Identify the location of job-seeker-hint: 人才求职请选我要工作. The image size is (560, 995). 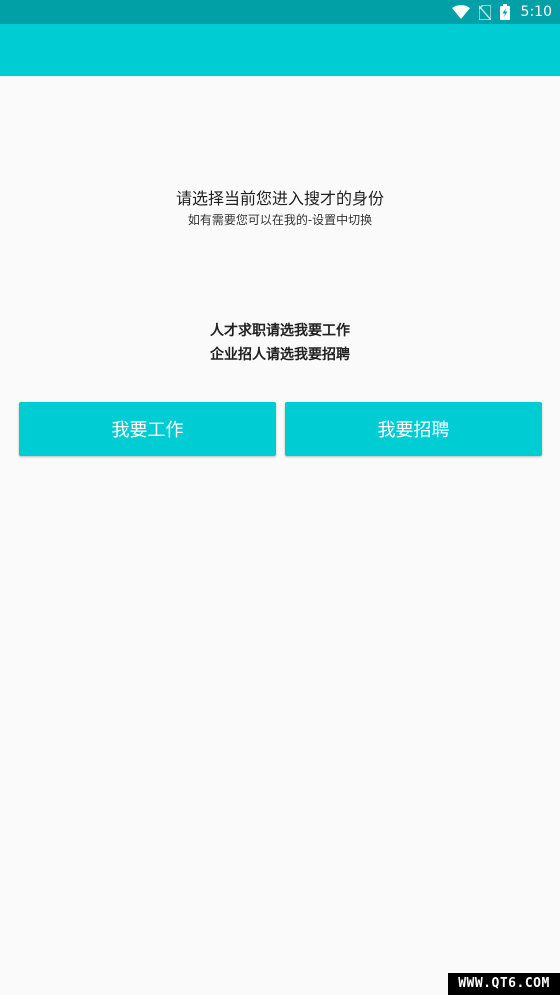
(280, 331).